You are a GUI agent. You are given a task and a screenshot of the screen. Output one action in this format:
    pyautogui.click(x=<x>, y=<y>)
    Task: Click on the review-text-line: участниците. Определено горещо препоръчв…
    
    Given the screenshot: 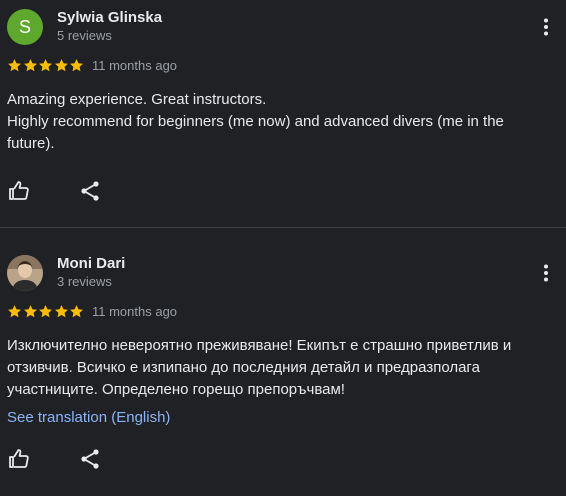 What is the action you would take?
    pyautogui.click(x=176, y=389)
    